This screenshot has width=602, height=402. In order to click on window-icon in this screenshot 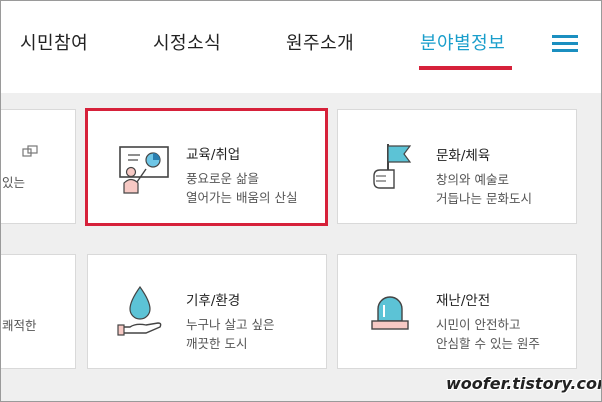, I will do `click(30, 151)`.